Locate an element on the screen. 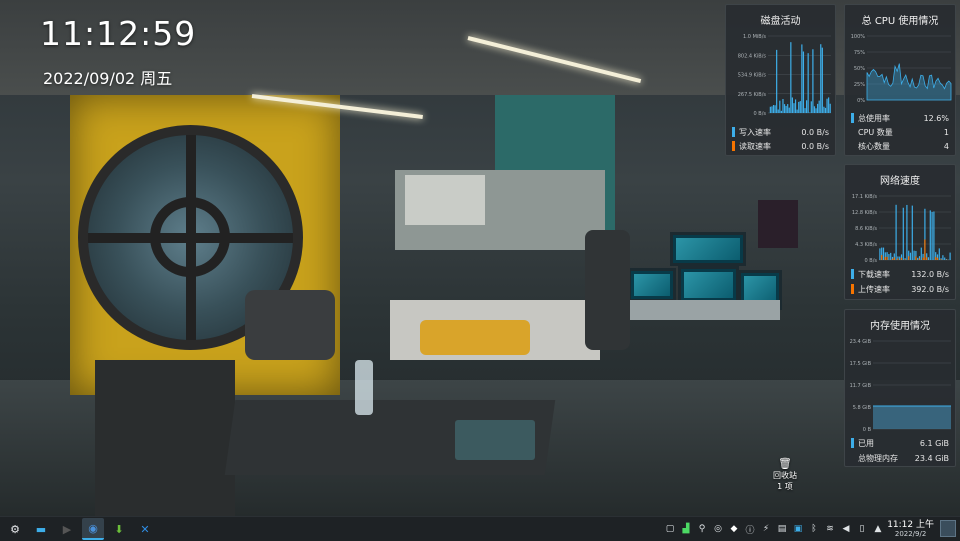  widget-title: 总 CPU 使用情况 is located at coordinates (900, 21).